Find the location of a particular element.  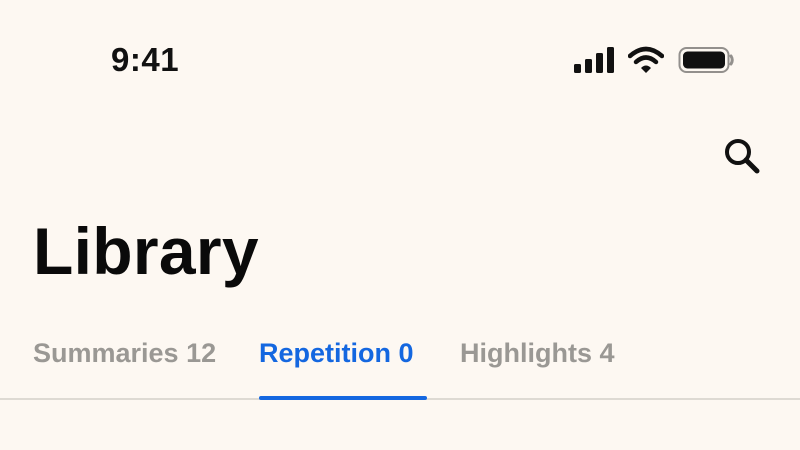

battery-icon is located at coordinates (706, 60).